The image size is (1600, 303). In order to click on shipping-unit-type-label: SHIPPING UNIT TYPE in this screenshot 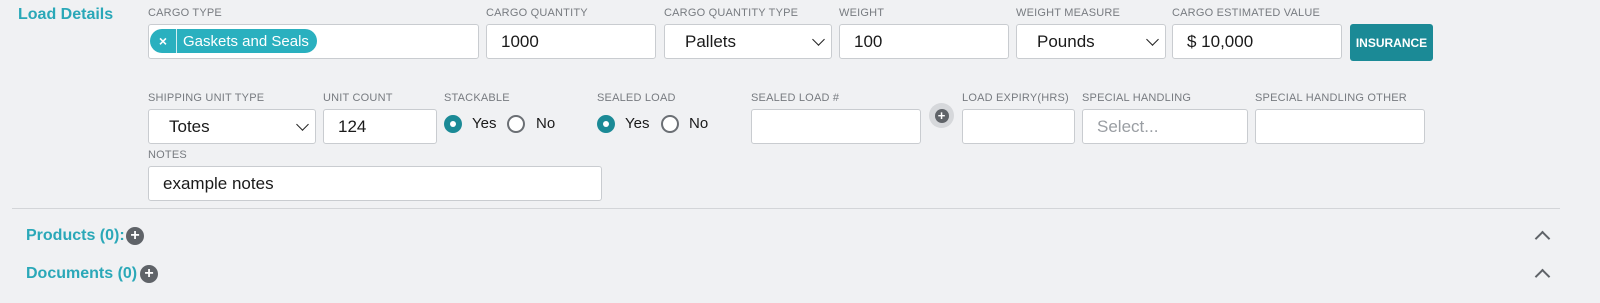, I will do `click(206, 98)`.